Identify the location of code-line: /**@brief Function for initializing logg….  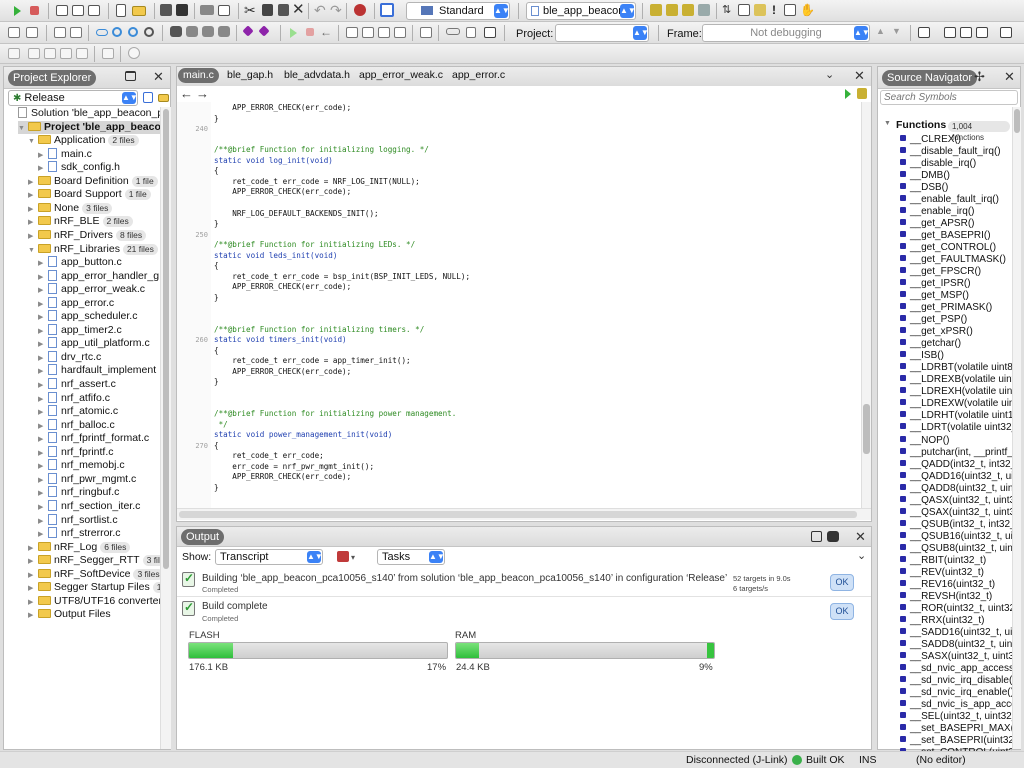
(321, 150).